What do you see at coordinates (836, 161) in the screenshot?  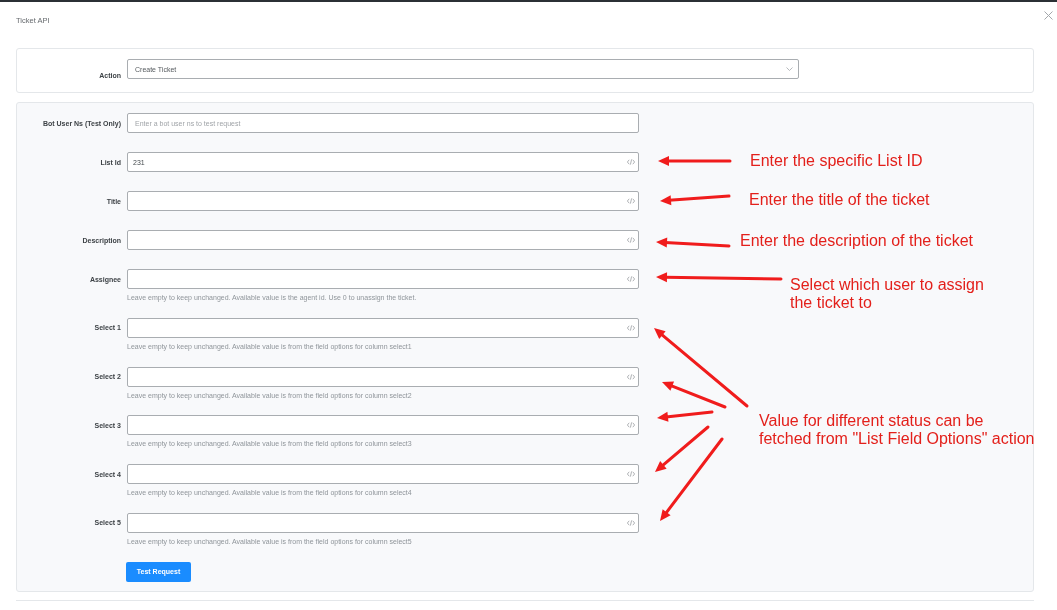 I see `annotation-text: Enter the specific List ID` at bounding box center [836, 161].